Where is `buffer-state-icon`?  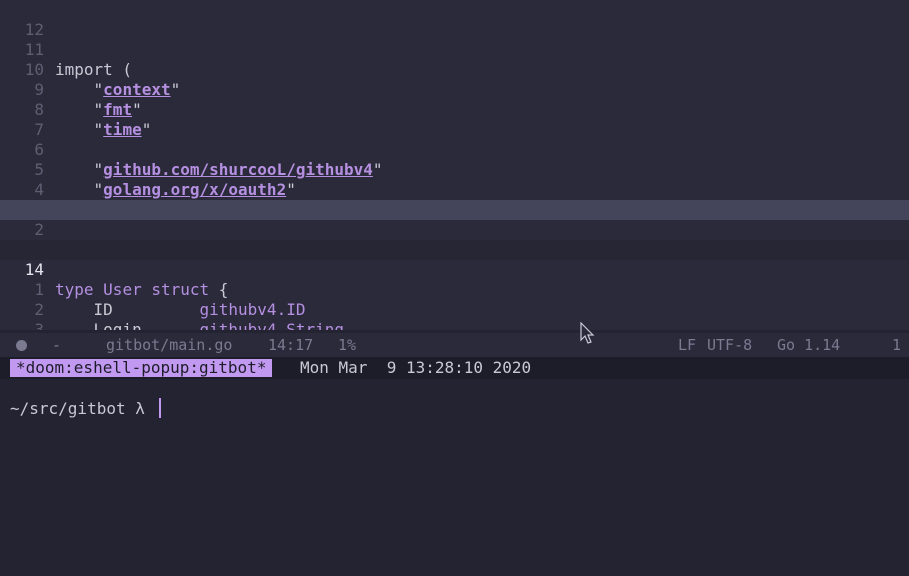 buffer-state-icon is located at coordinates (21, 345).